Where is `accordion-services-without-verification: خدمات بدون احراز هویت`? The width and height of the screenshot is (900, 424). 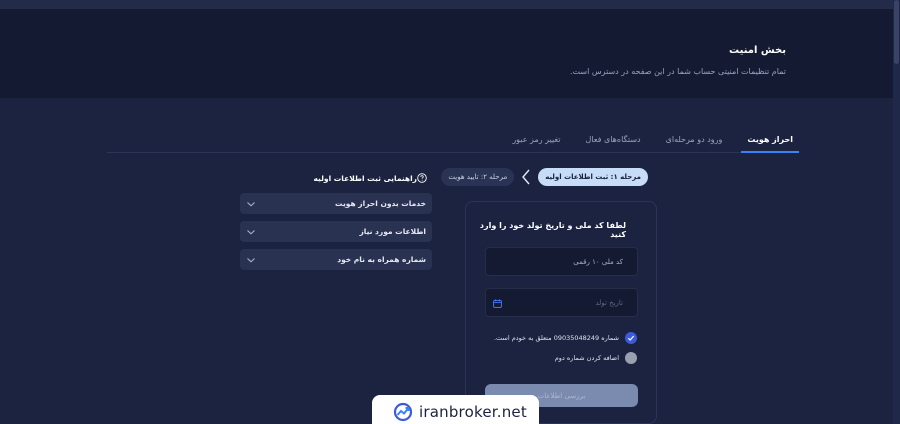
accordion-services-without-verification: خدمات بدون احراز هویت is located at coordinates (336, 203).